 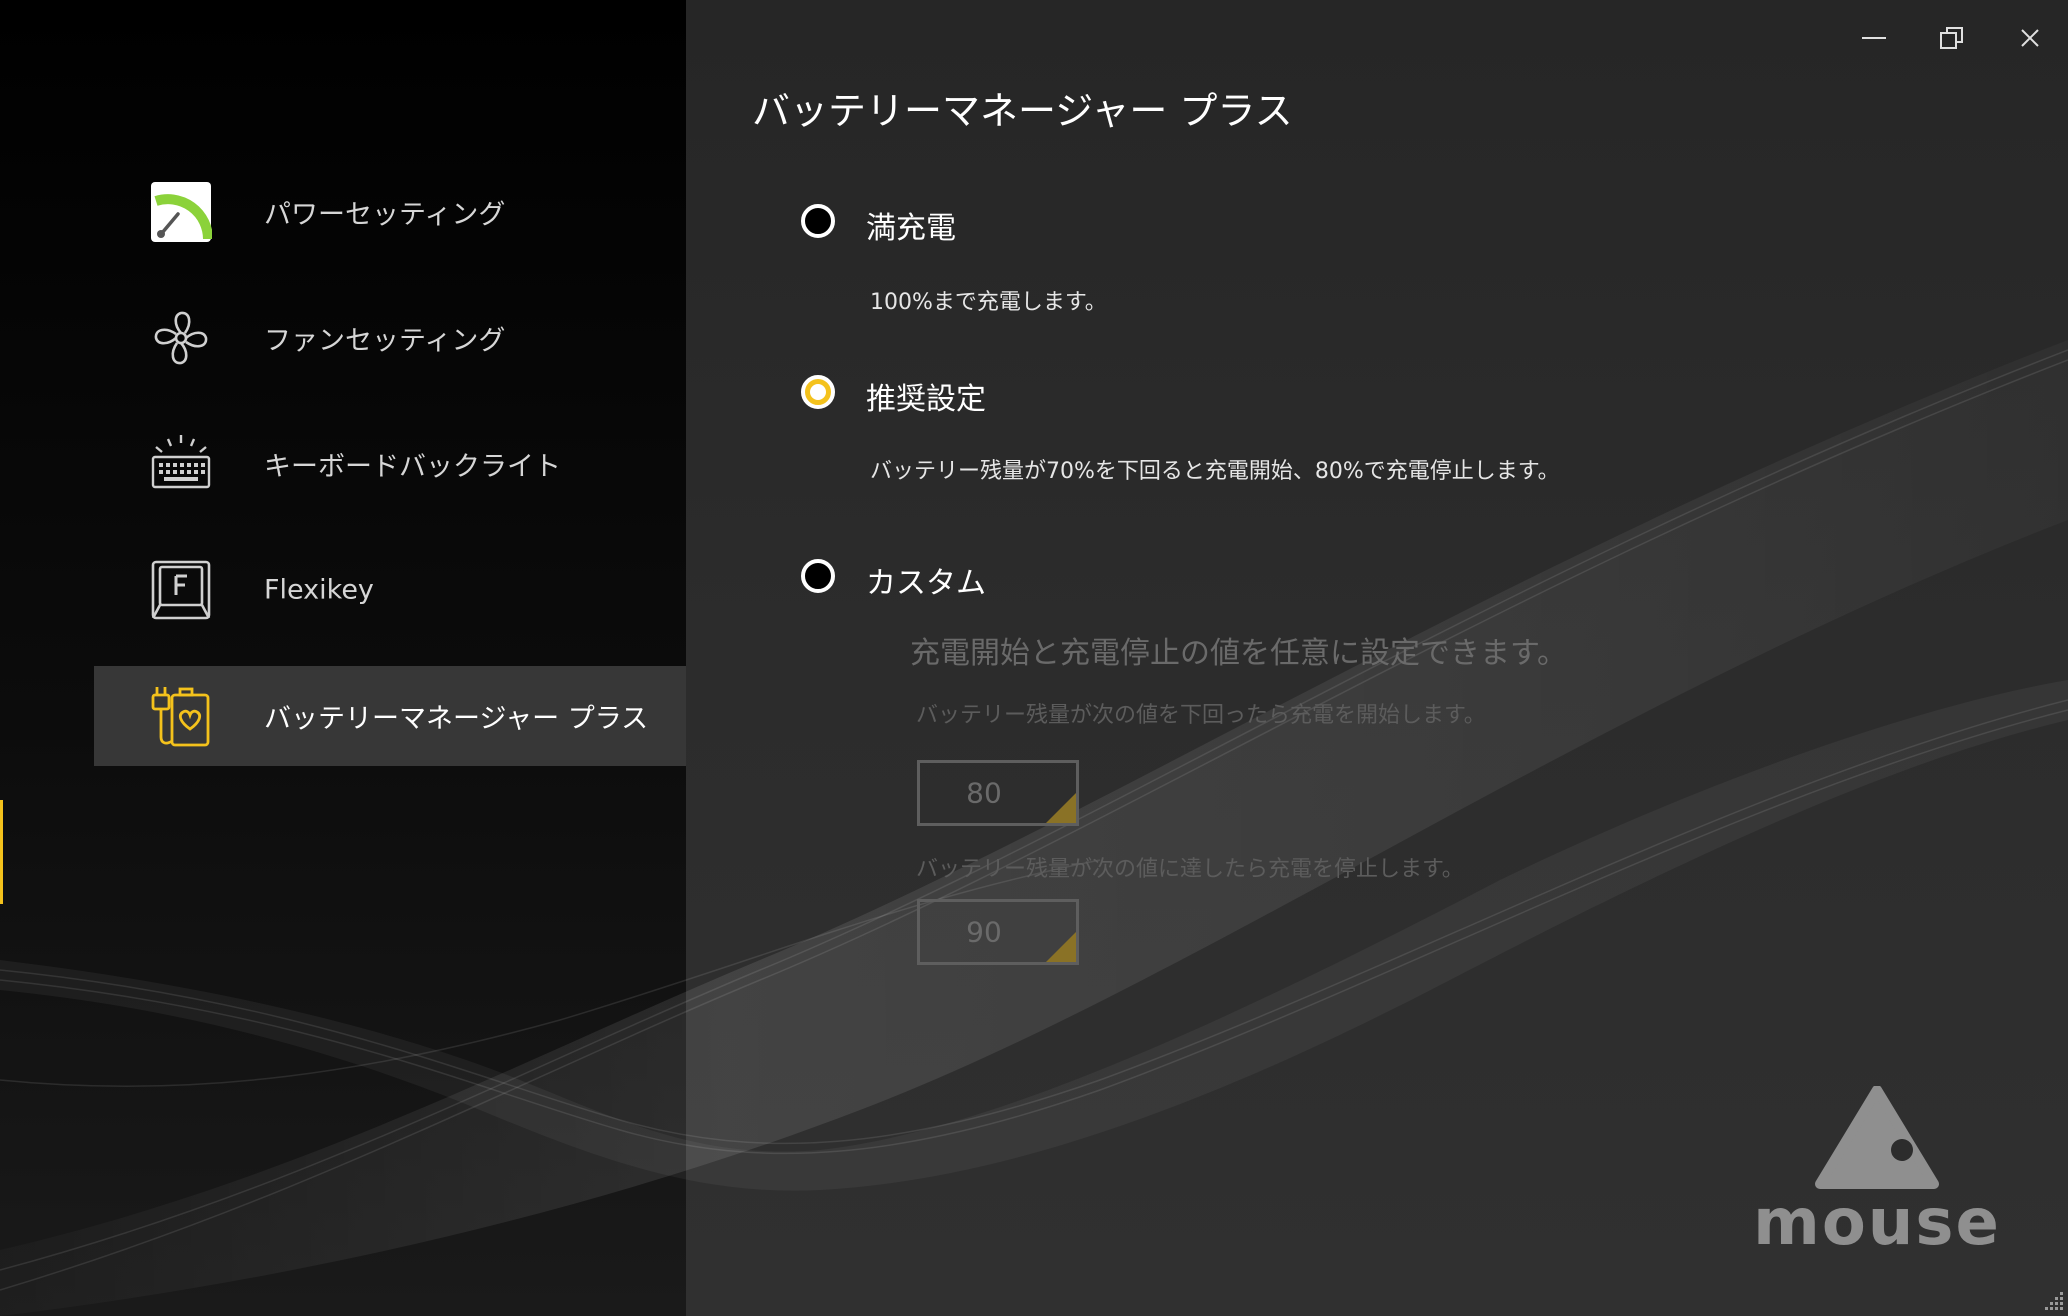 I want to click on charge-start-label: バッテリー残量が次の値を下回ったら充電を開始します。, so click(x=1201, y=715).